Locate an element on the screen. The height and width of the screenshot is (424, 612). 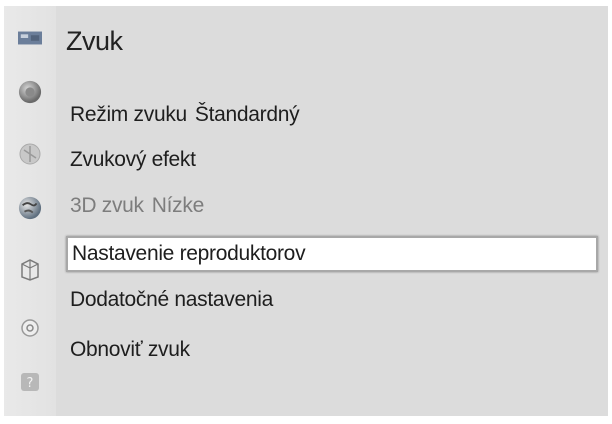
support-icon: ? is located at coordinates (30, 382).